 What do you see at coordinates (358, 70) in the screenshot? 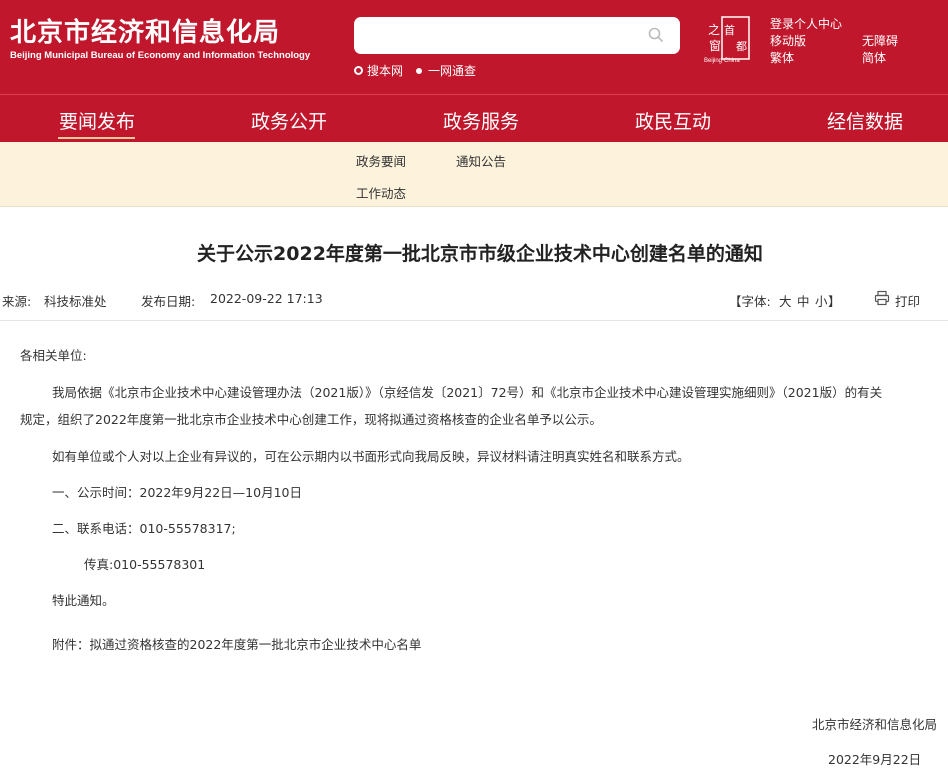
I see `radio-selected-icon` at bounding box center [358, 70].